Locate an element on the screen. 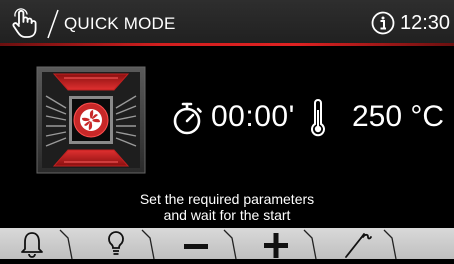 The height and width of the screenshot is (264, 454). status-line-2: and wait for the start is located at coordinates (227, 215).